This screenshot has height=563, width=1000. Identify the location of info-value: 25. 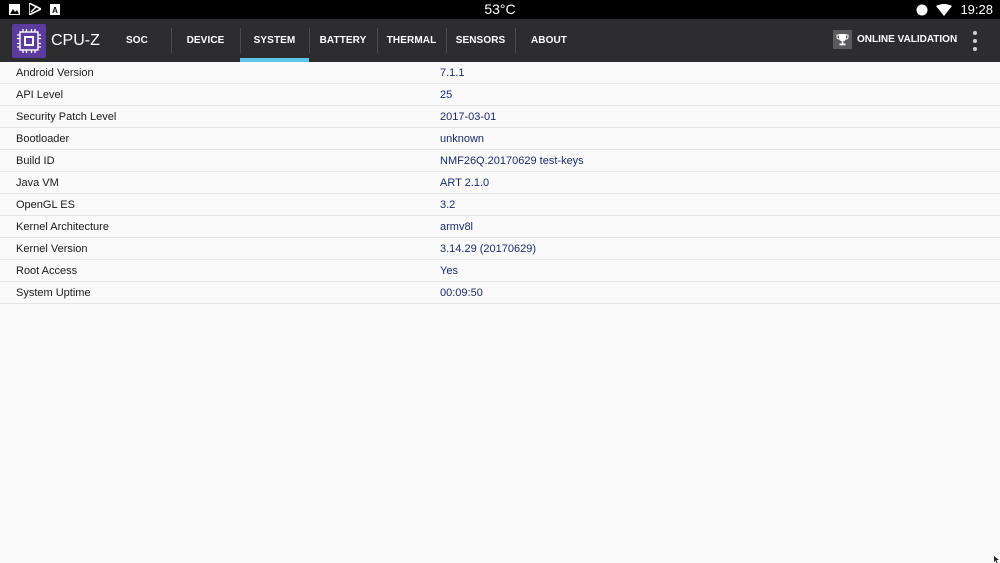
(446, 95).